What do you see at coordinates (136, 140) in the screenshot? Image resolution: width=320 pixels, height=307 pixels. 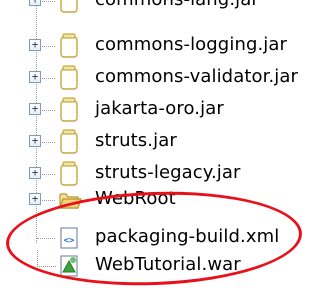 I see `tree-item-label: struts.jar` at bounding box center [136, 140].